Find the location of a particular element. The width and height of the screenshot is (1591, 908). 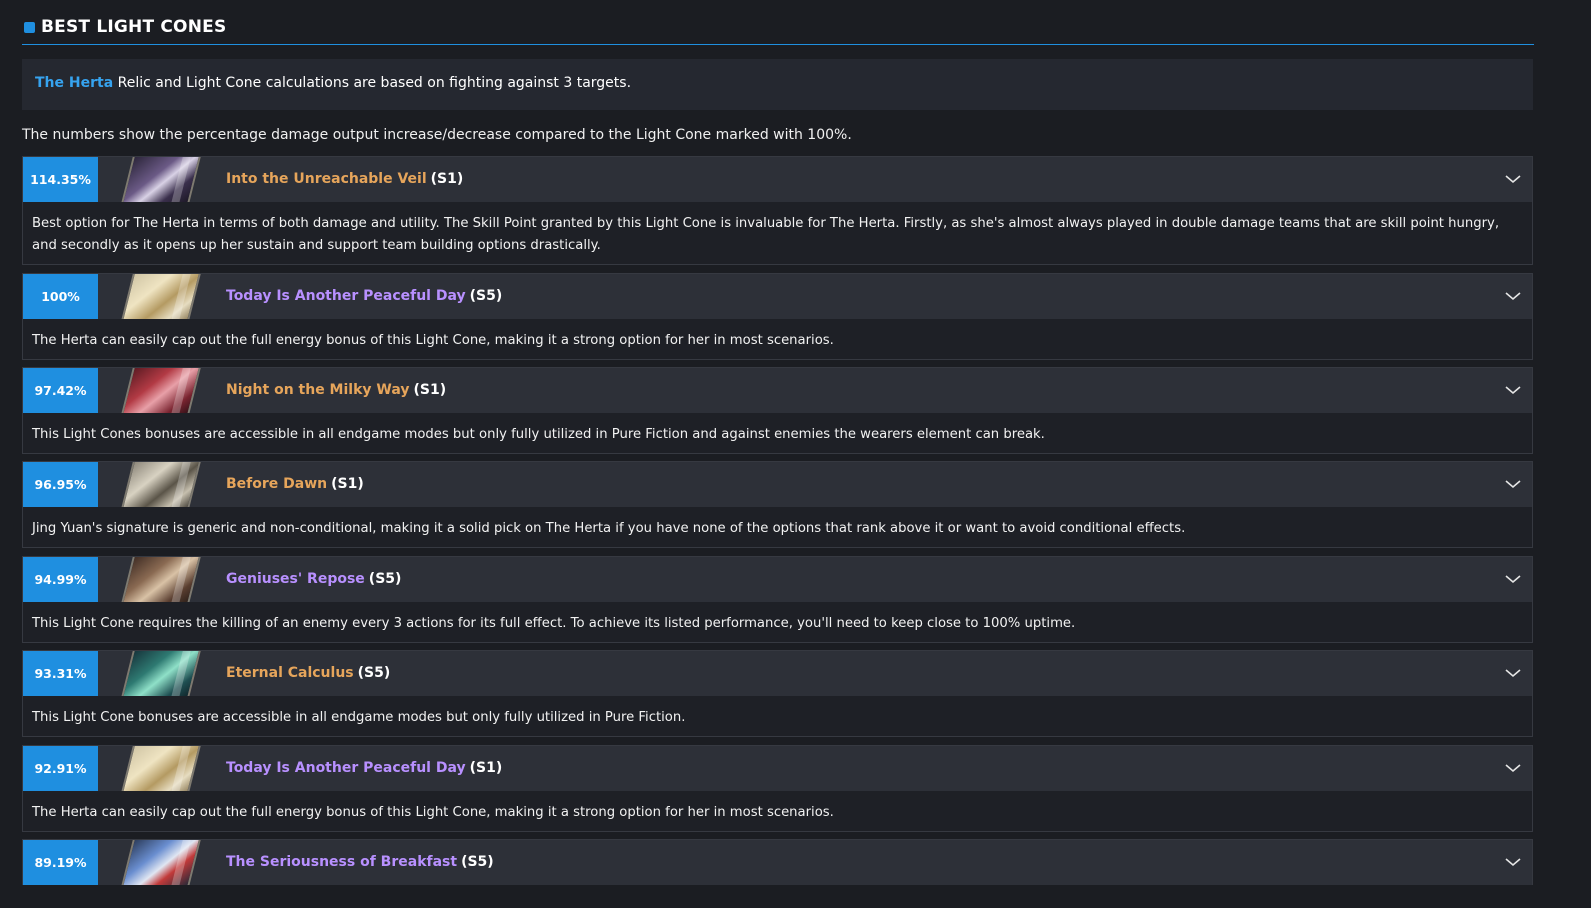

light-cone-header: 92.91% Today Is Another Peaceful Day (S1) is located at coordinates (777, 768).